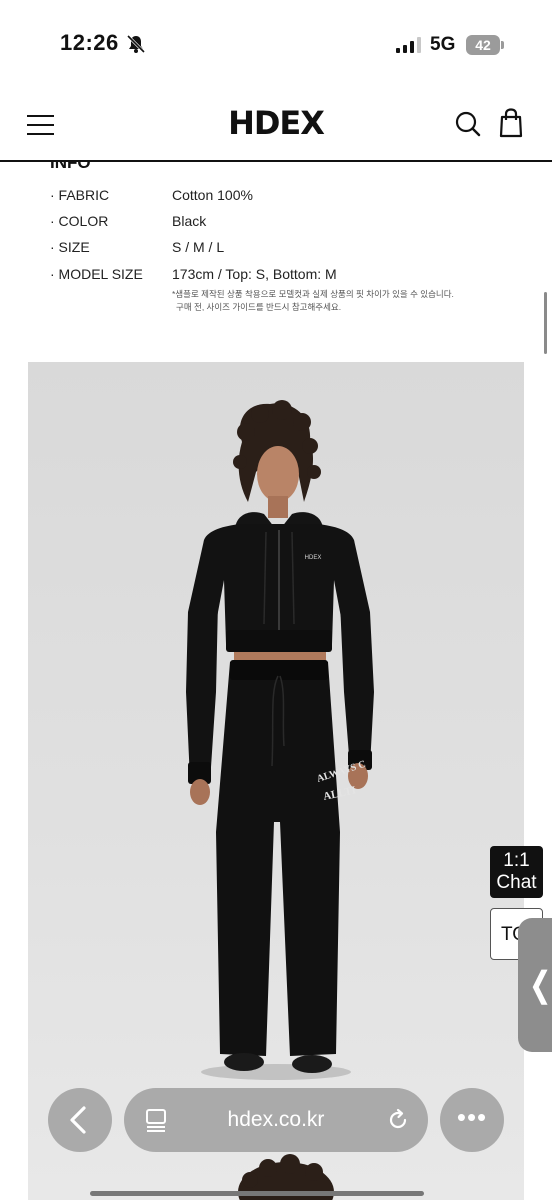 Image resolution: width=552 pixels, height=1200 pixels. What do you see at coordinates (257, 1193) in the screenshot?
I see `home-indicator` at bounding box center [257, 1193].